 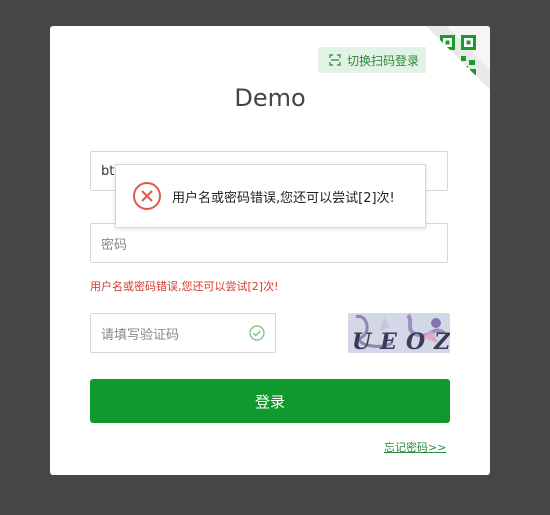 I want to click on captcha-image: UEOZ, so click(x=399, y=333).